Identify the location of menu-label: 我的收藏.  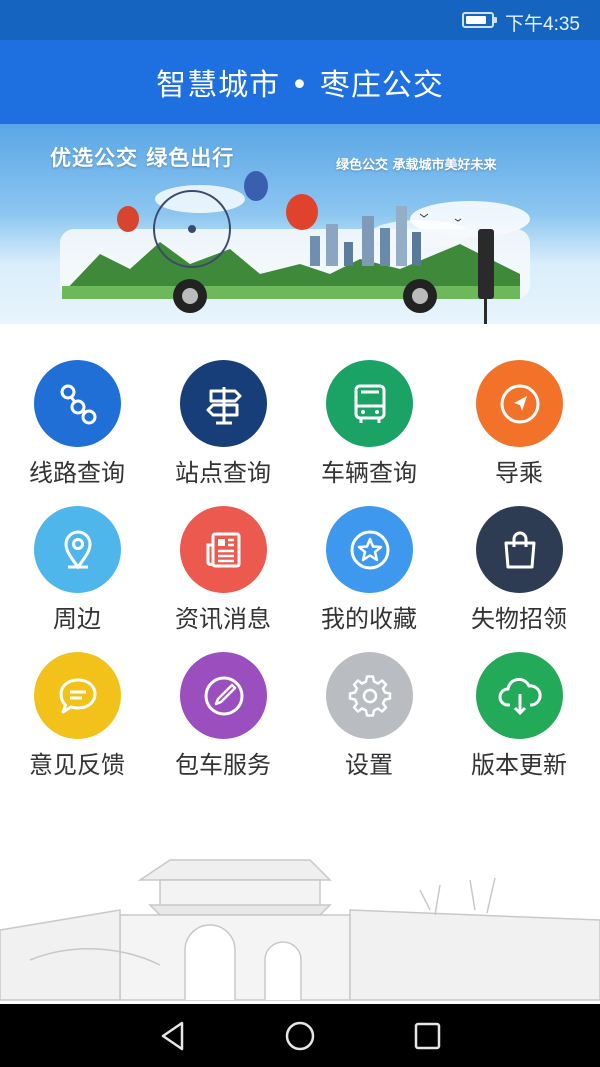
(369, 619).